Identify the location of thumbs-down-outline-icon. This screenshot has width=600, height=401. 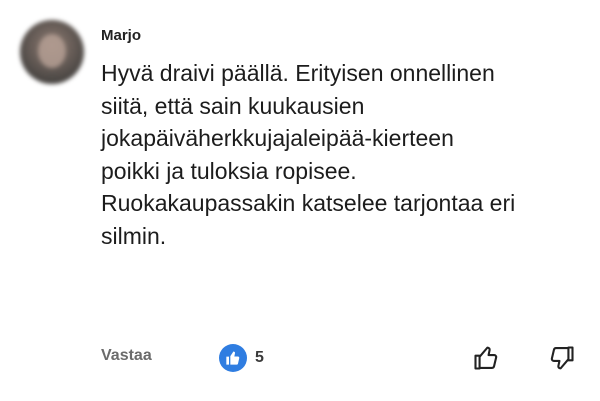
(562, 358).